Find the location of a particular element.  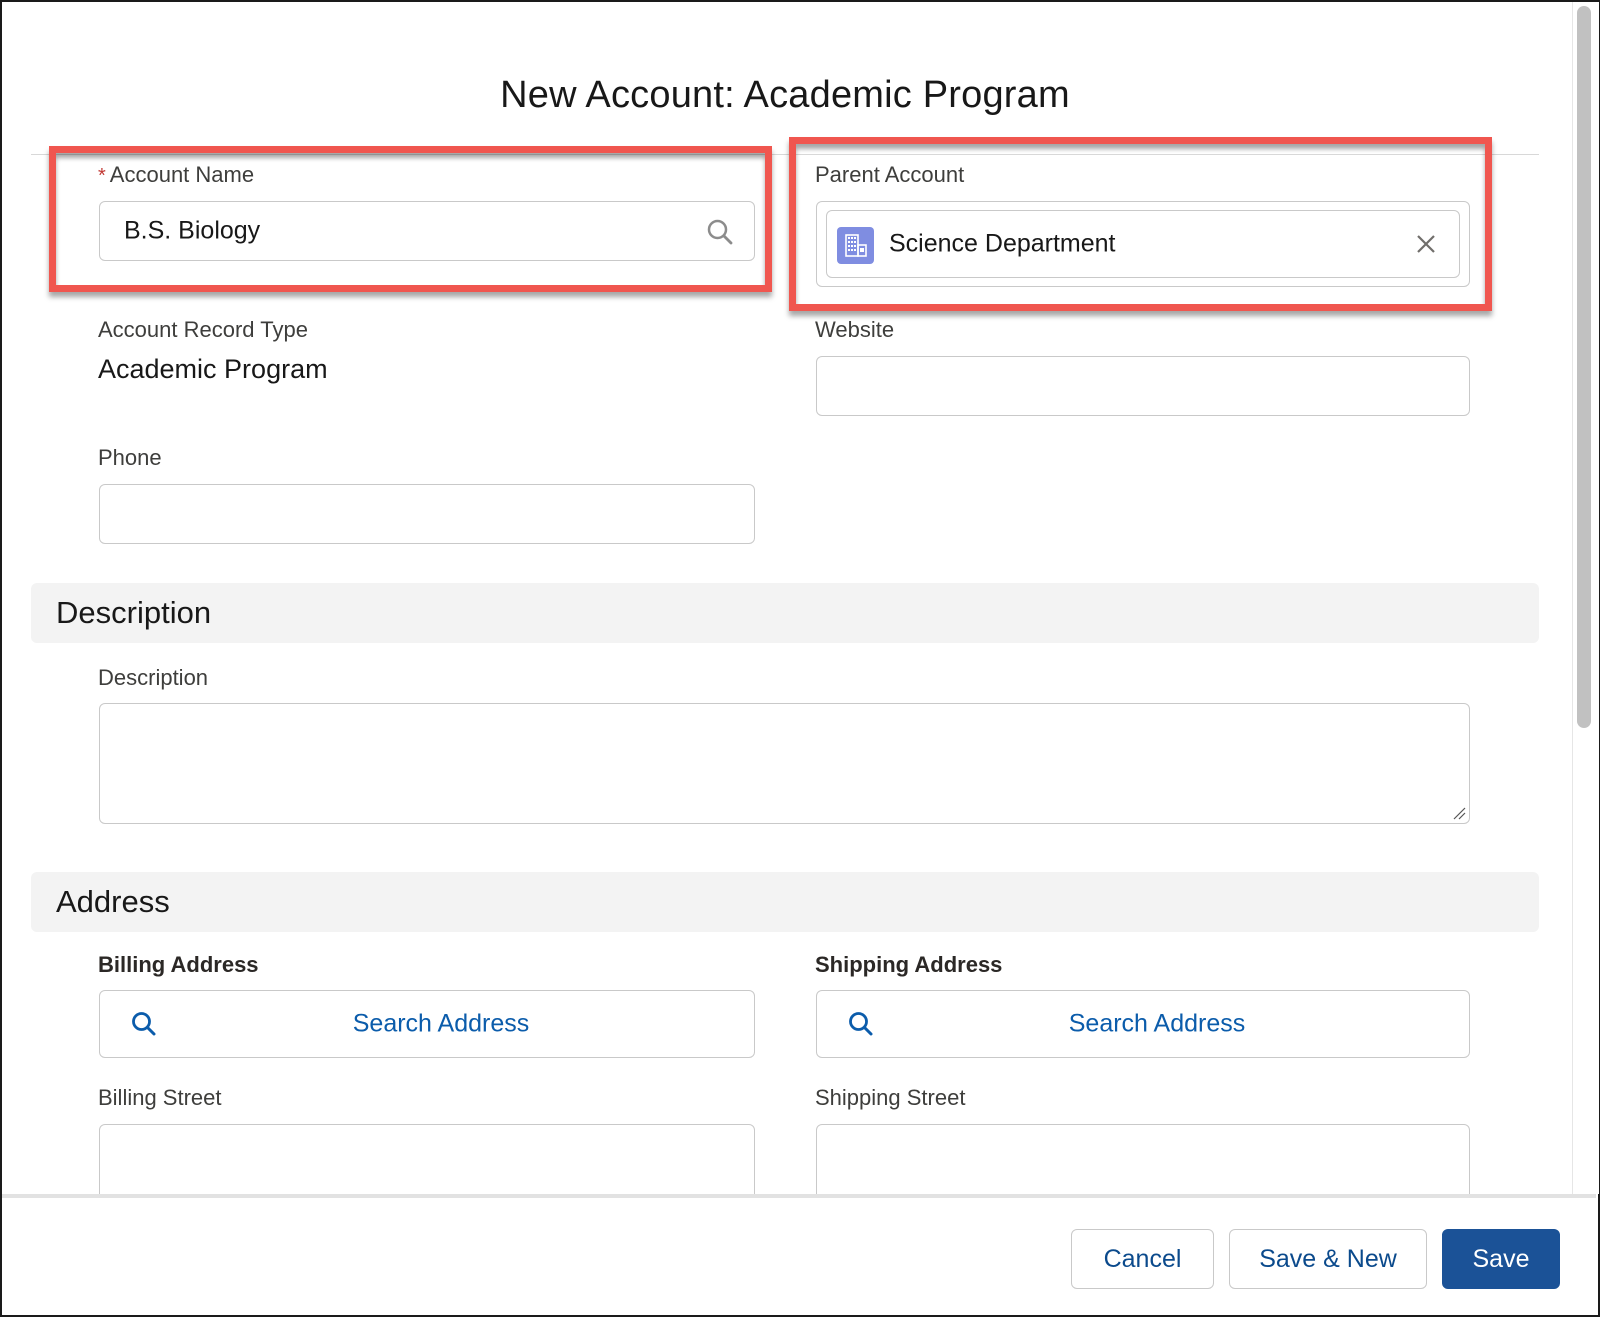

description-section-header: Description is located at coordinates (785, 613).